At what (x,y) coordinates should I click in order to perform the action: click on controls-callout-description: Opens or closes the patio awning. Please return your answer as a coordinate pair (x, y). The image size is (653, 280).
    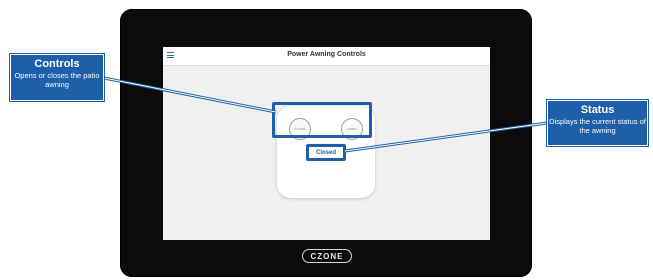
    Looking at the image, I should click on (57, 80).